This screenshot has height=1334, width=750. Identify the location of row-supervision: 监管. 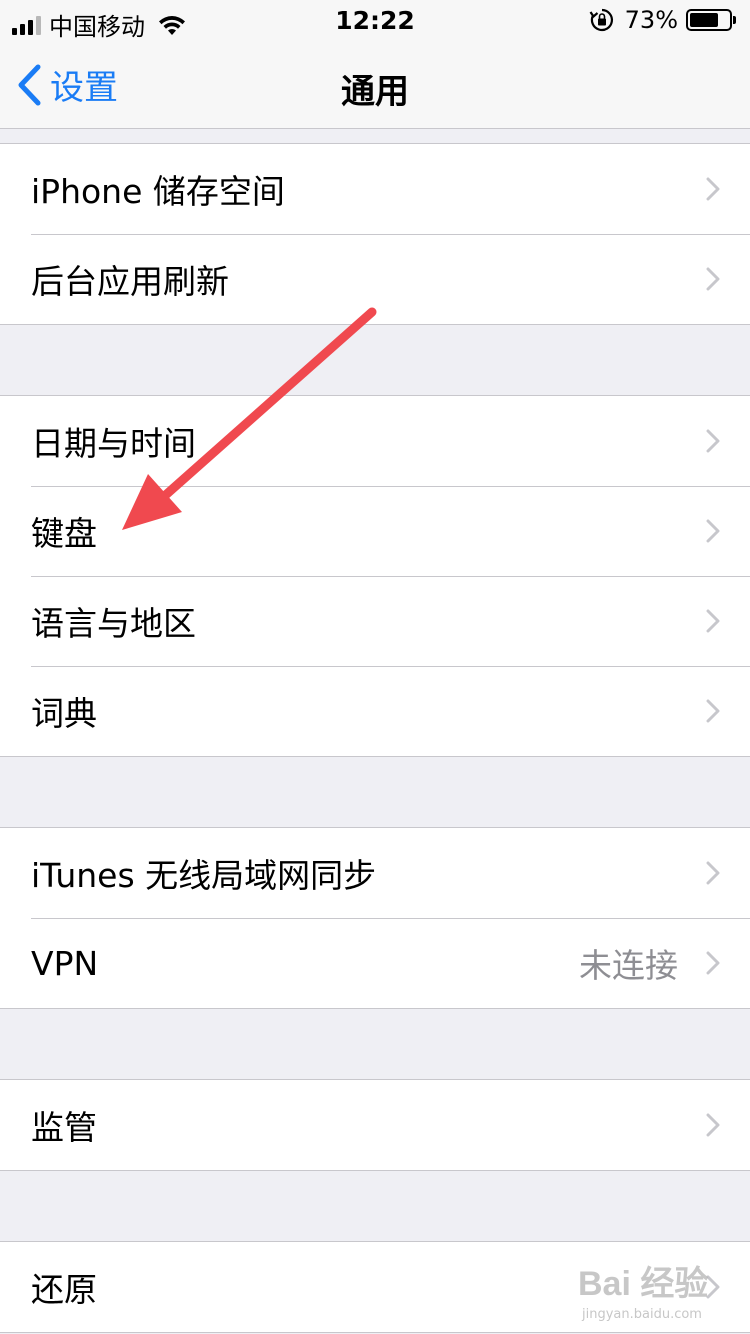
(375, 1125).